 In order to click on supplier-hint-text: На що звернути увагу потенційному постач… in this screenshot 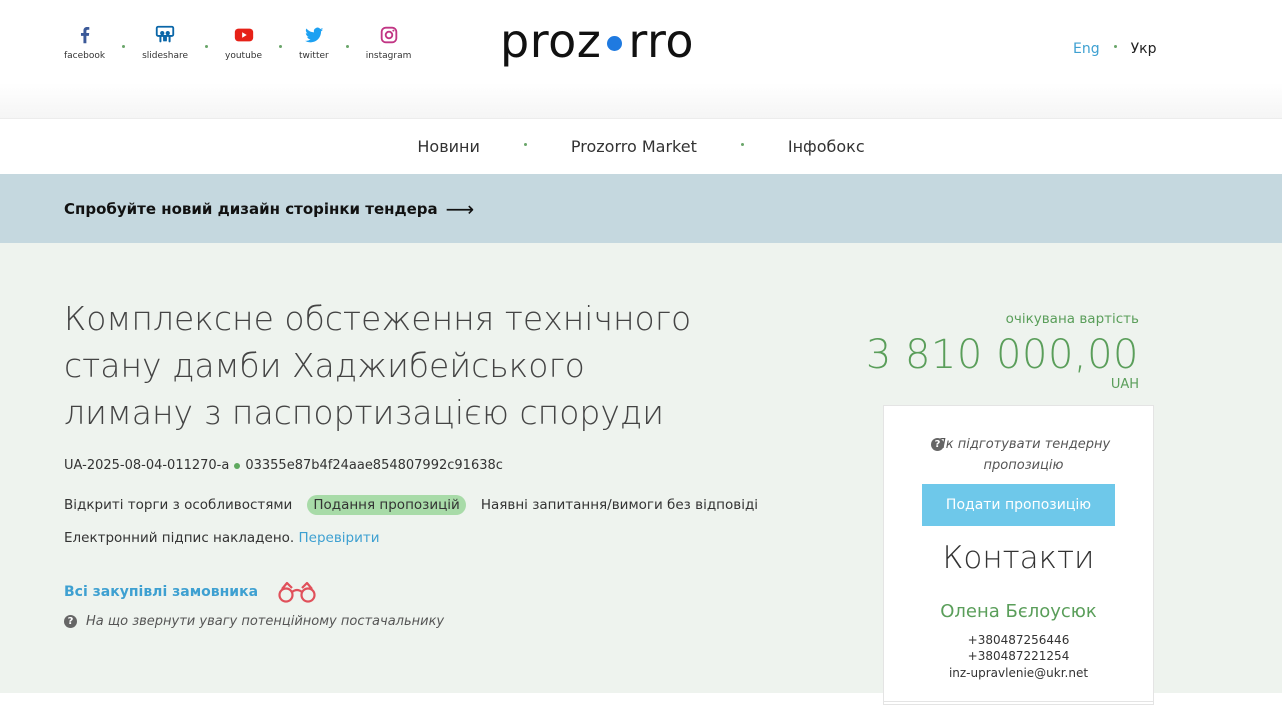, I will do `click(265, 621)`.